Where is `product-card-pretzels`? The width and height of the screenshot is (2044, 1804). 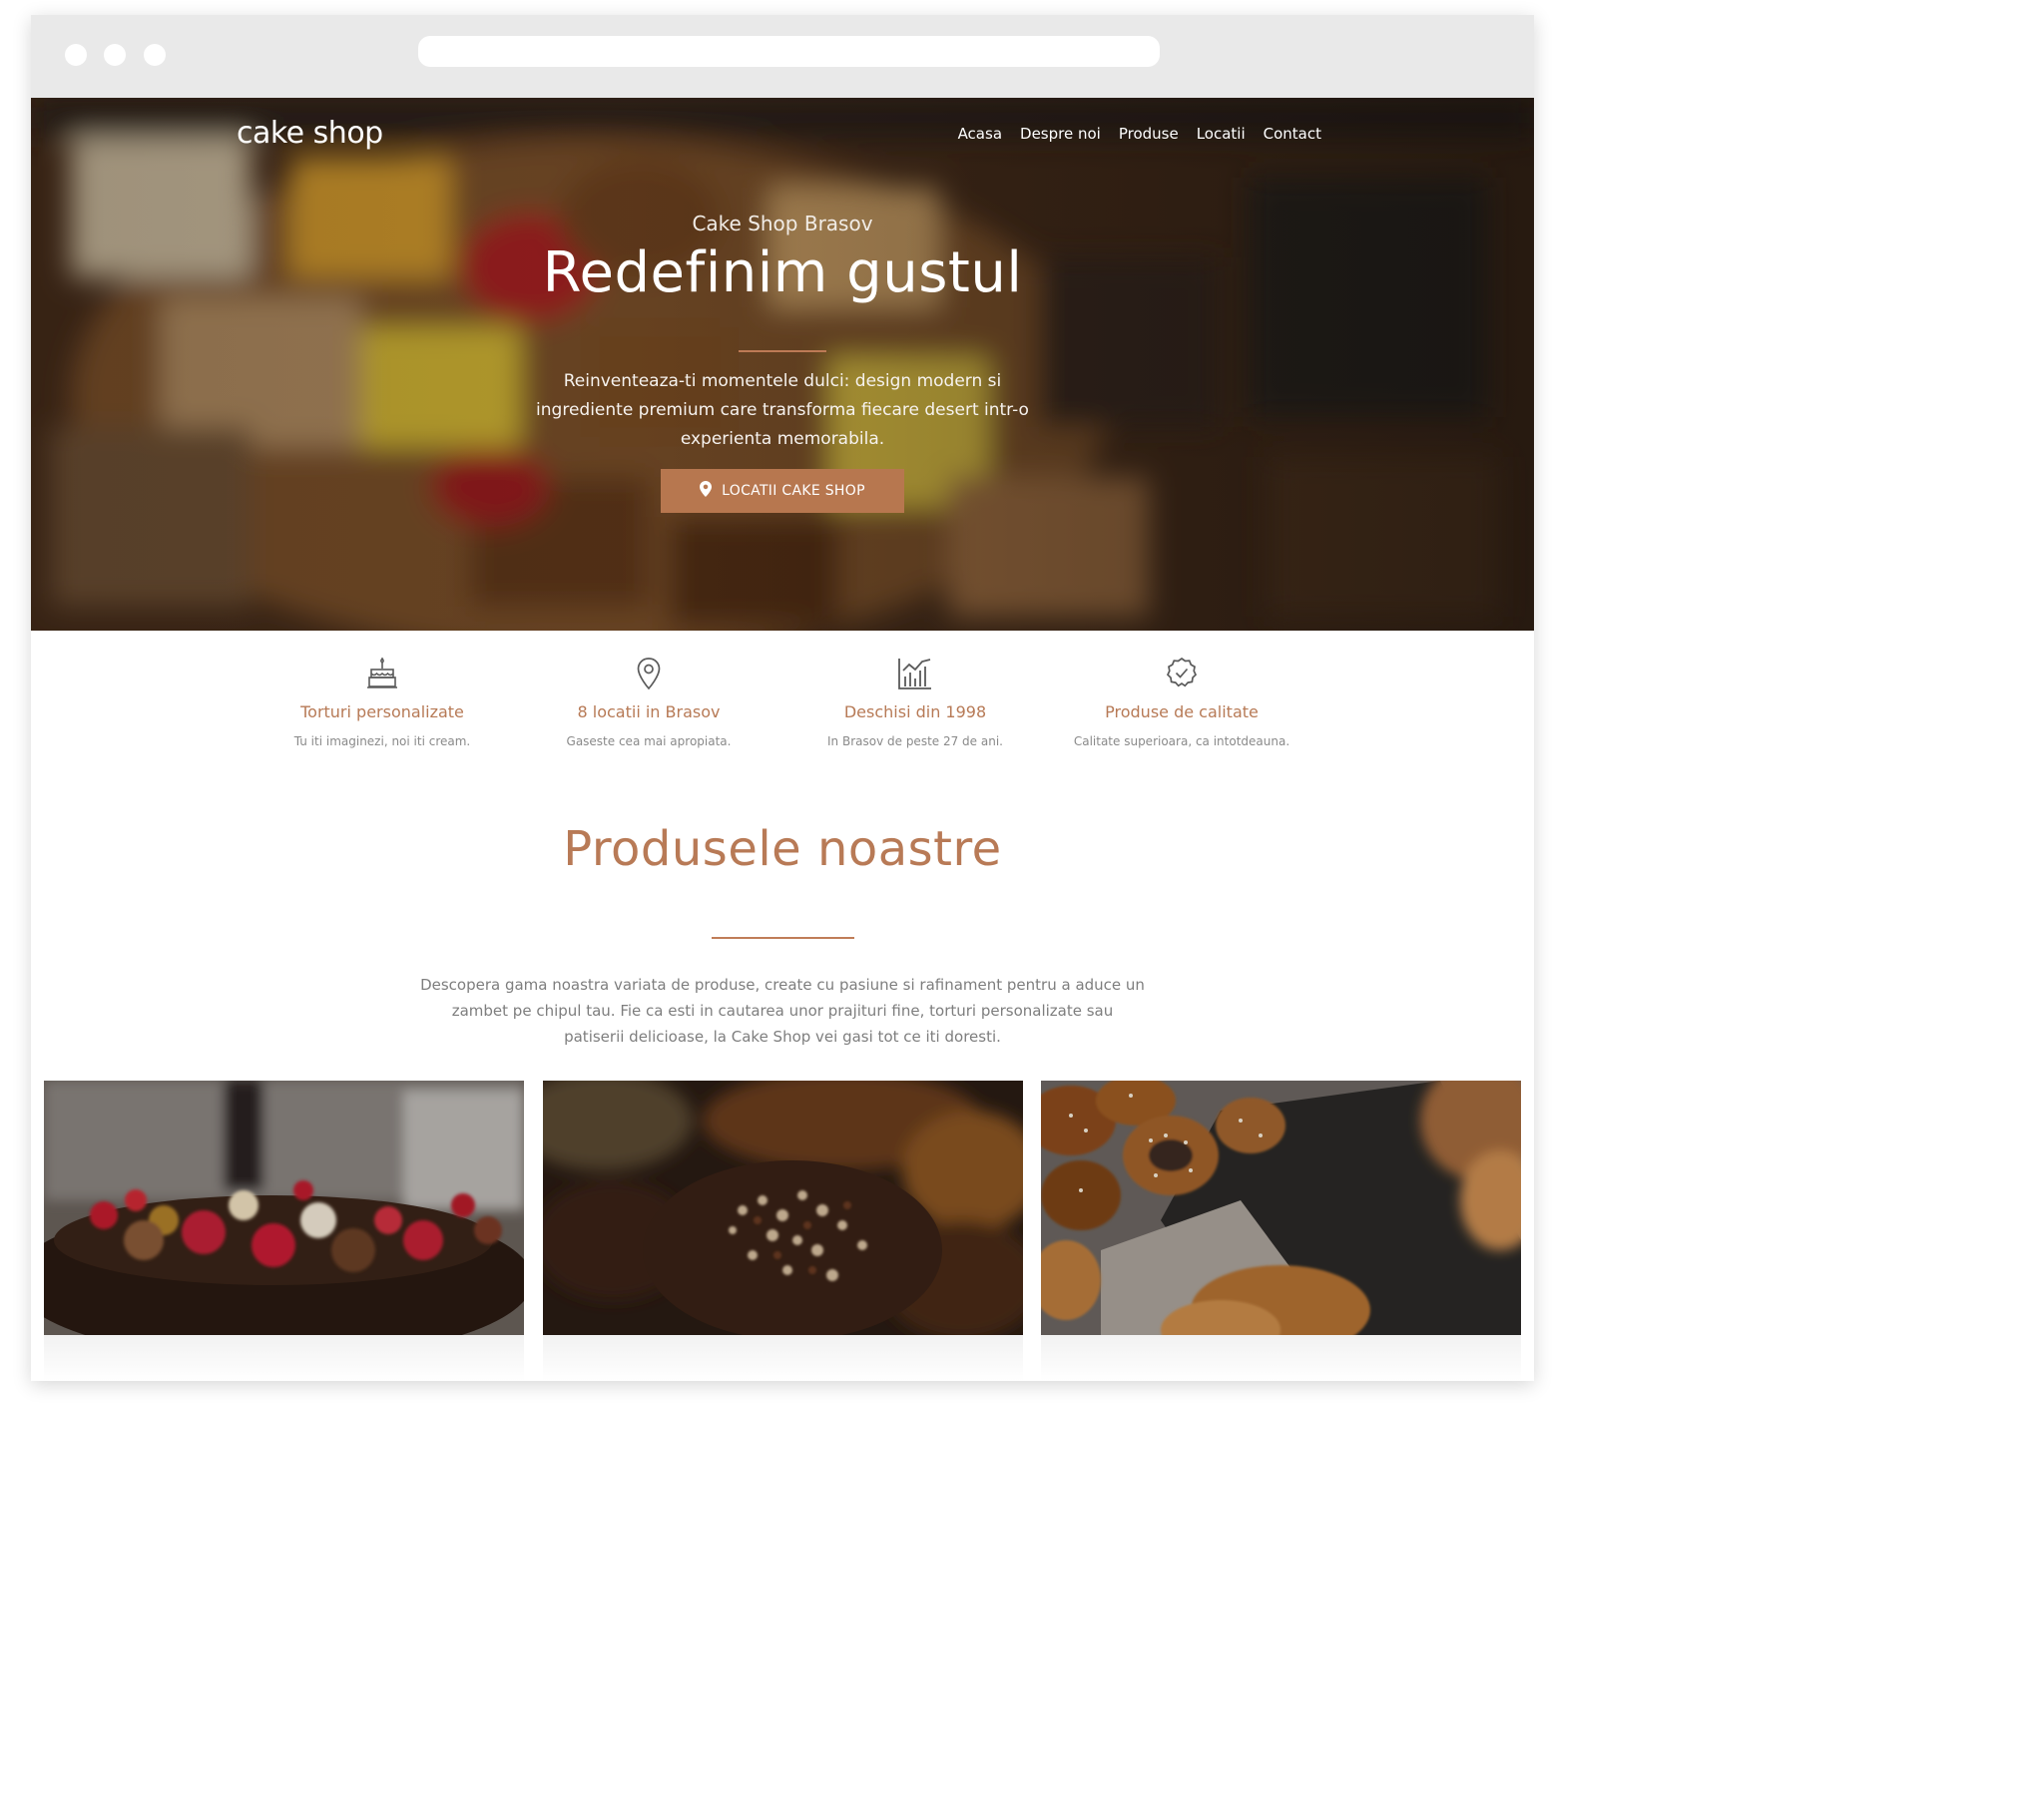
product-card-pretzels is located at coordinates (1281, 1208).